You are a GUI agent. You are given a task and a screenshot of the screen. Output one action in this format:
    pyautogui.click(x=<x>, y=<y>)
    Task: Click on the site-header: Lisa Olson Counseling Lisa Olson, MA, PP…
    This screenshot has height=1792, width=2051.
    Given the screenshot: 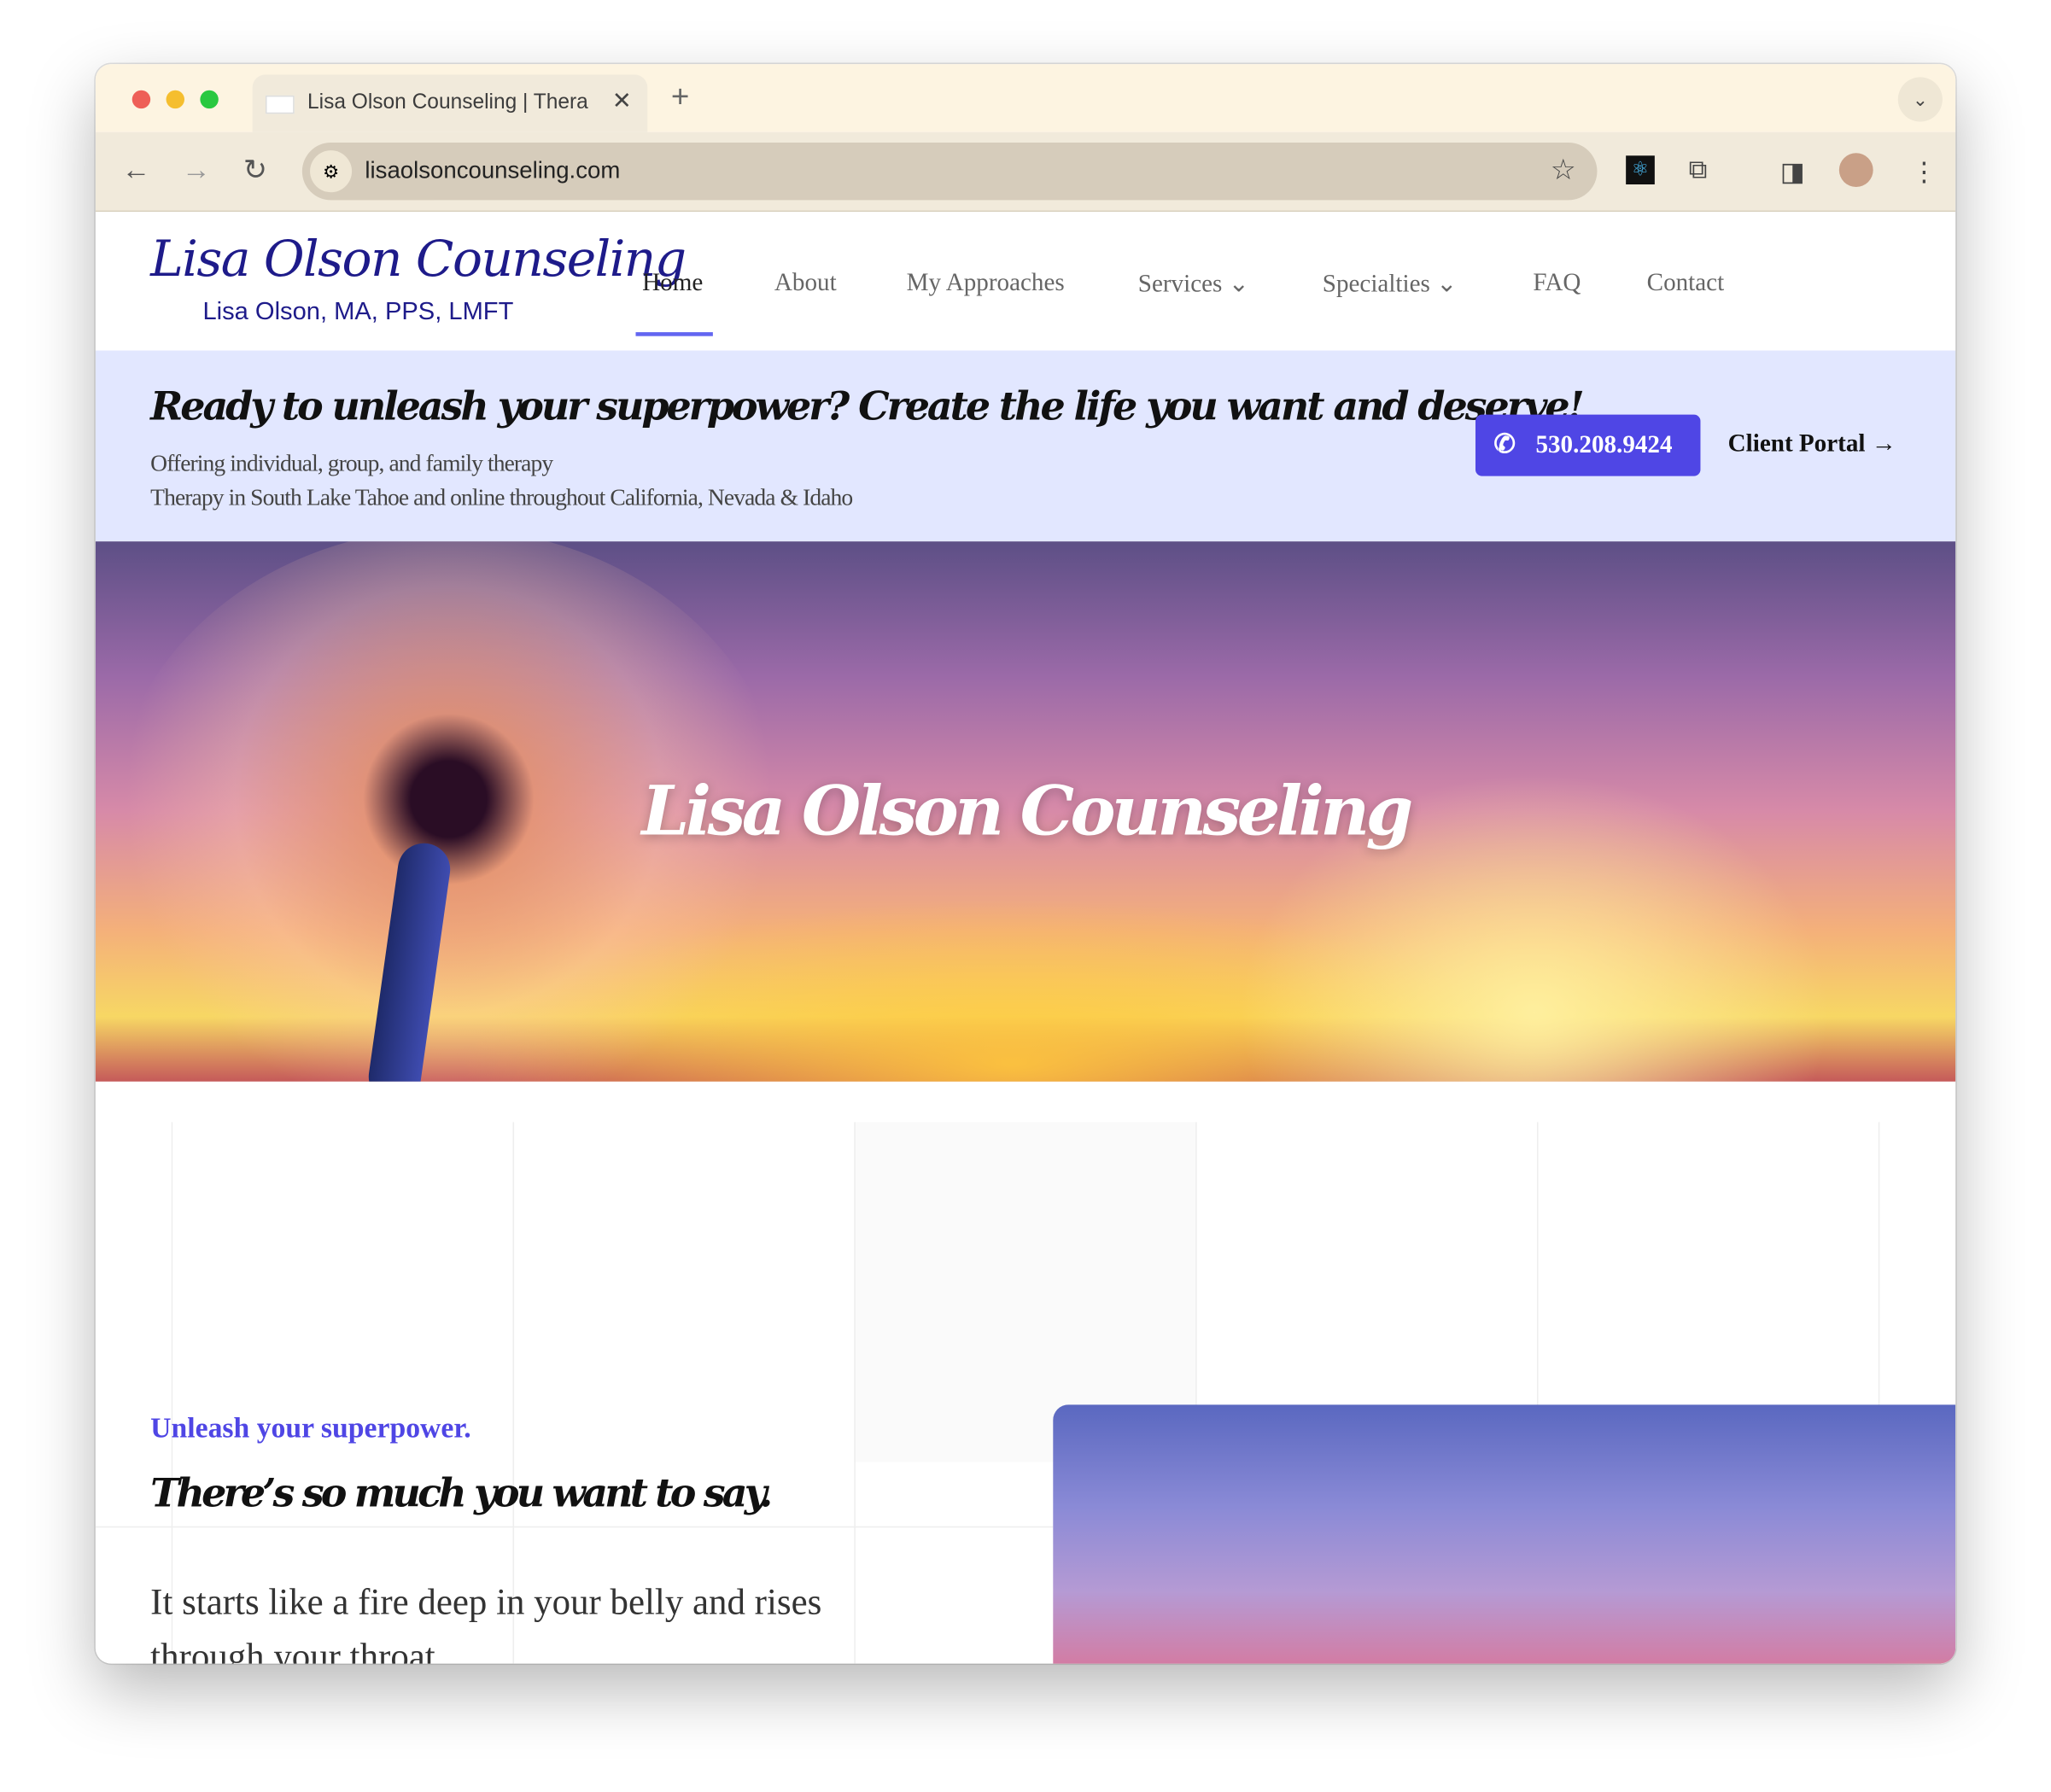 What is the action you would take?
    pyautogui.click(x=1025, y=281)
    